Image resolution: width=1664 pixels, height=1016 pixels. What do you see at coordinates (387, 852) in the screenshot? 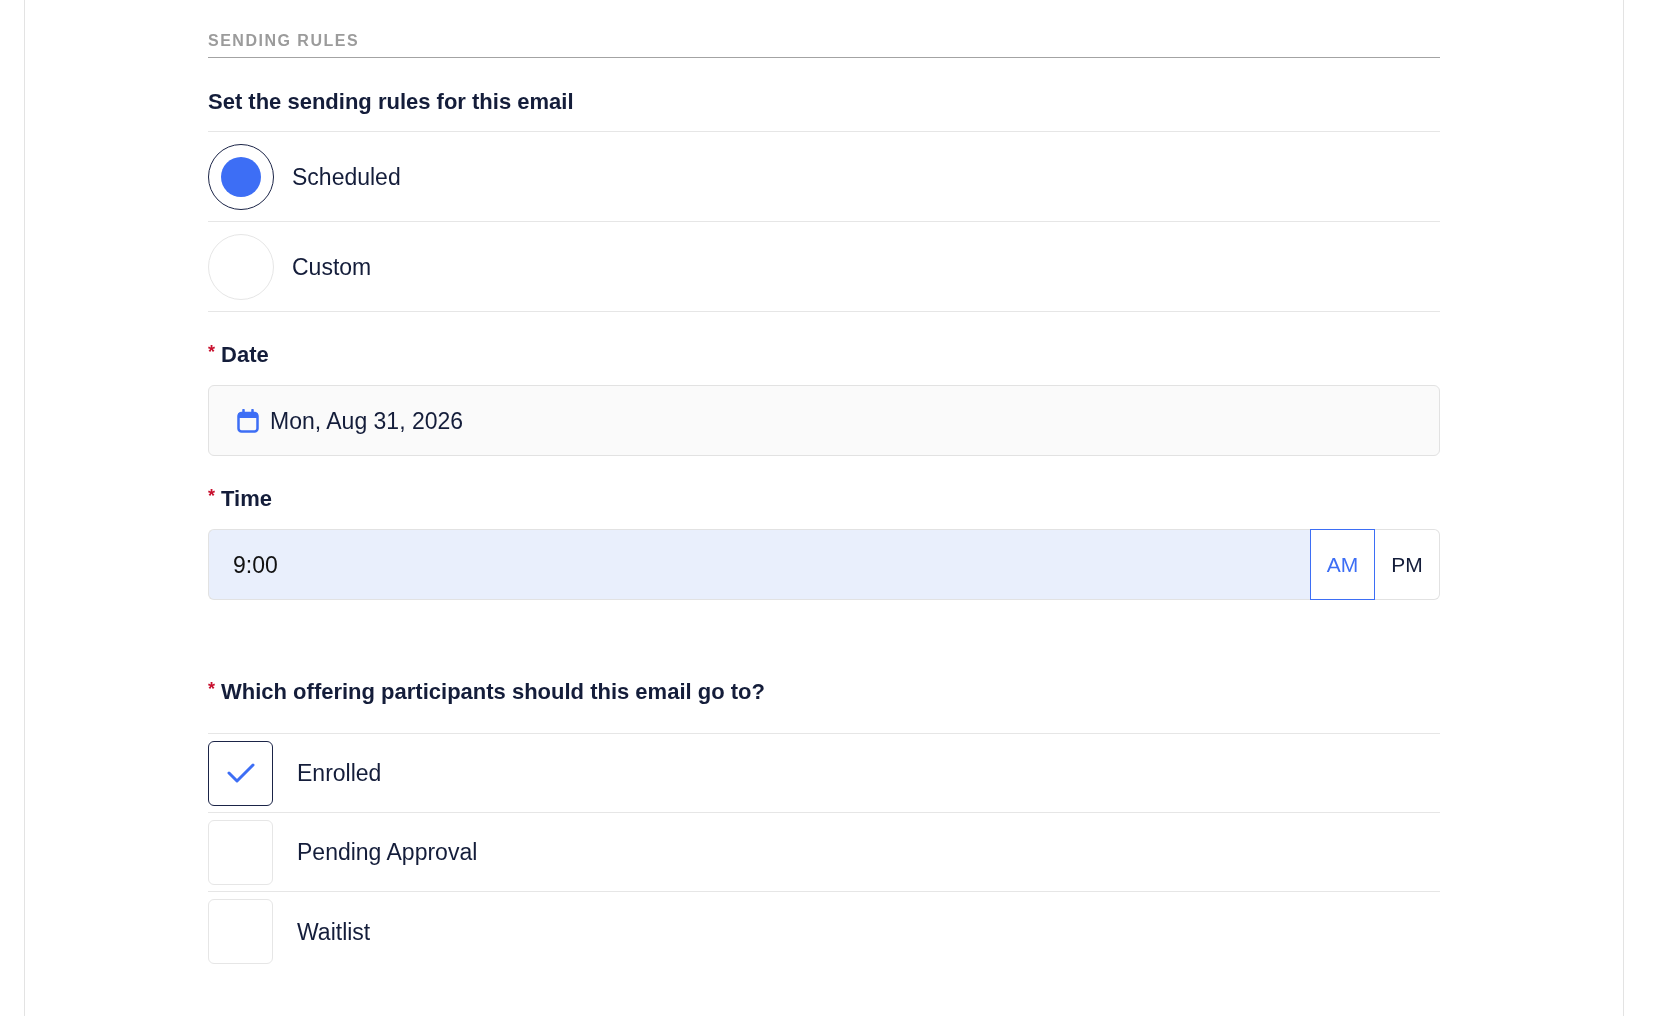
I see `checkbox-label: Pending Approval` at bounding box center [387, 852].